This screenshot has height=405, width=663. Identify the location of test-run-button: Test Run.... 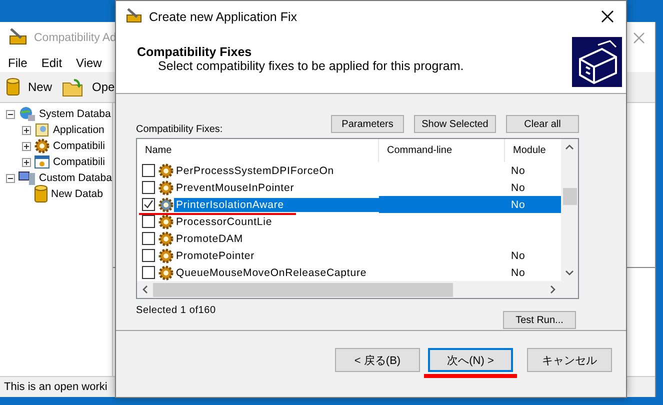
(539, 320).